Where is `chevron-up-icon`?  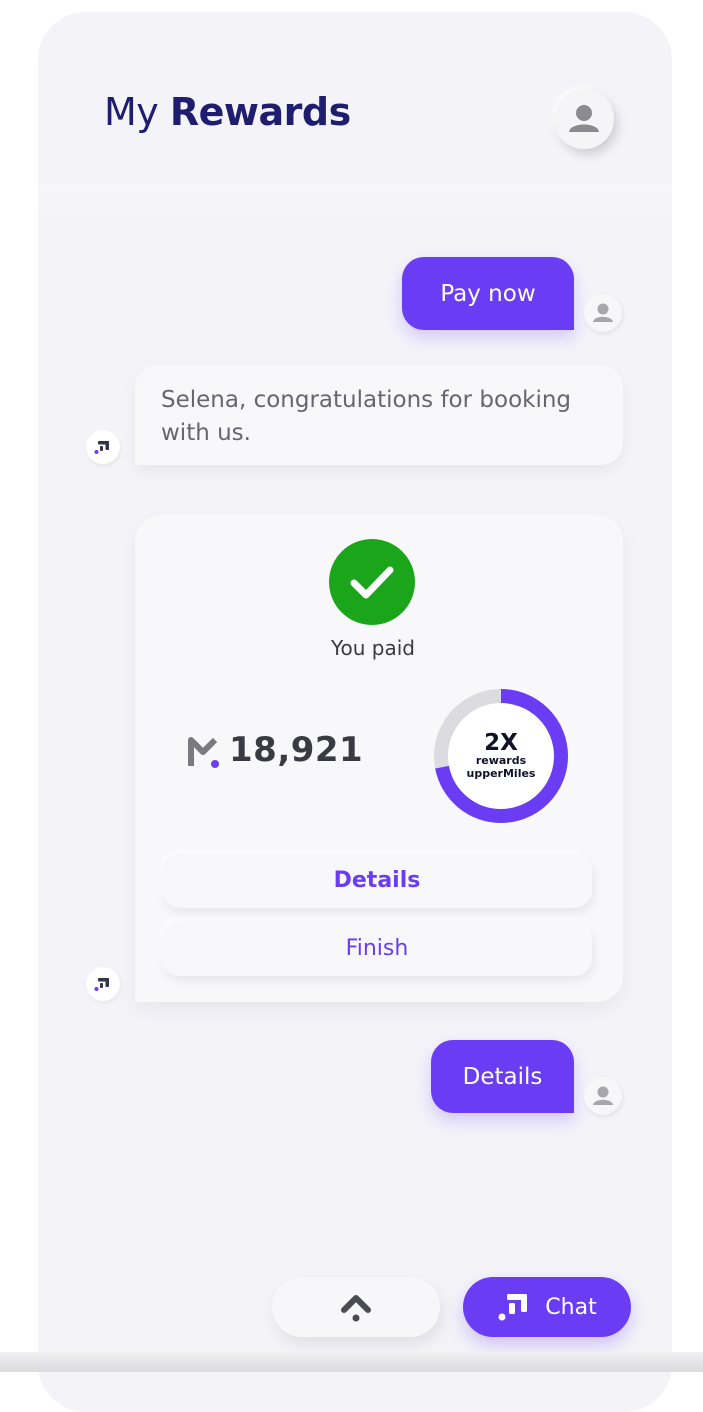 chevron-up-icon is located at coordinates (356, 1308).